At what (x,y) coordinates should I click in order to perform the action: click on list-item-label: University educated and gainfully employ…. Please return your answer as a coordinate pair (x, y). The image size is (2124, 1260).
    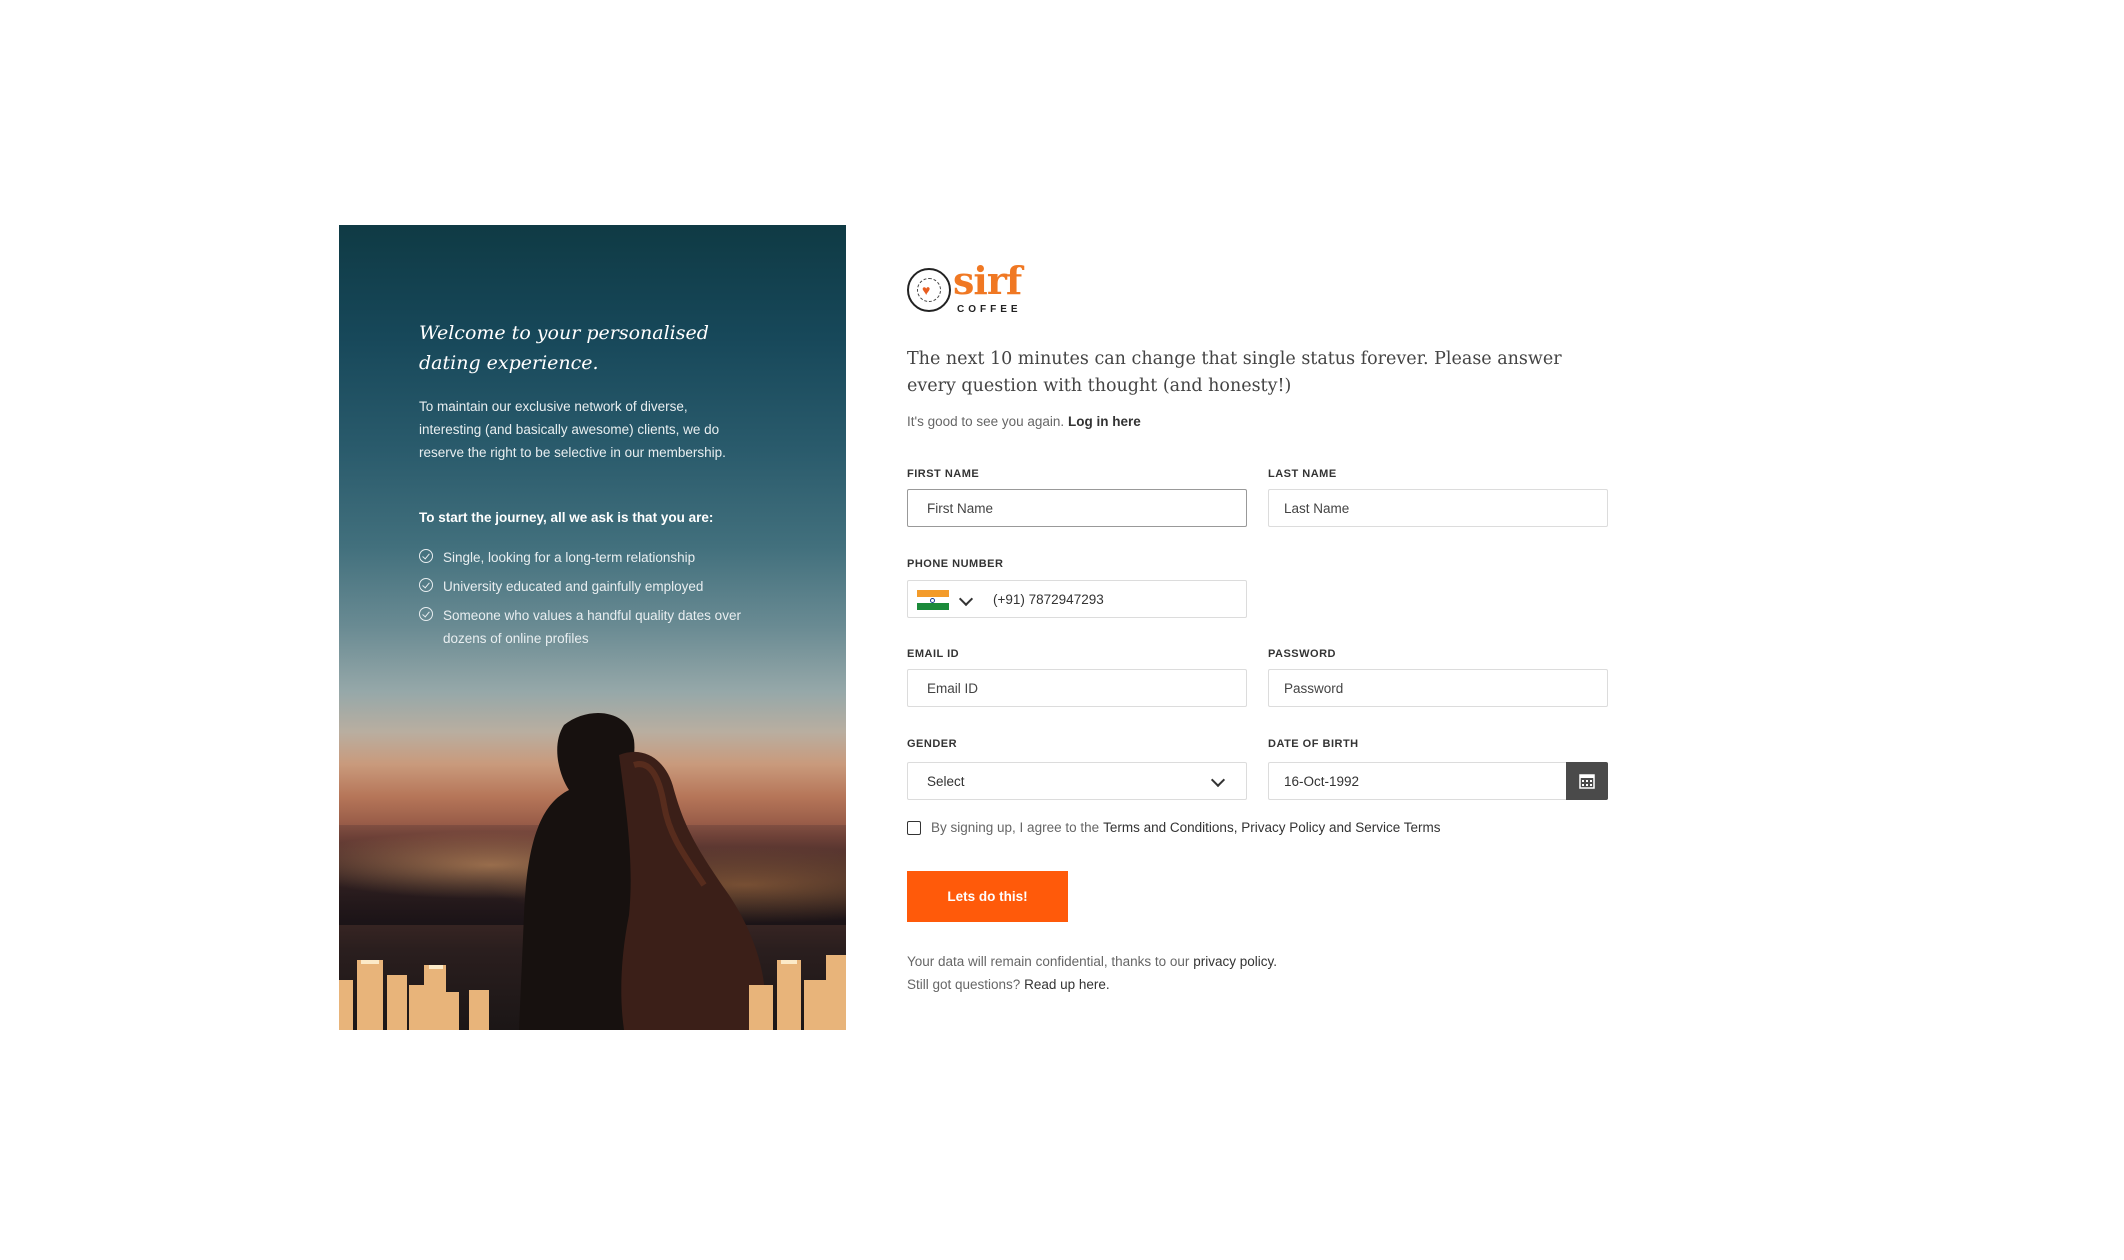
    Looking at the image, I should click on (573, 586).